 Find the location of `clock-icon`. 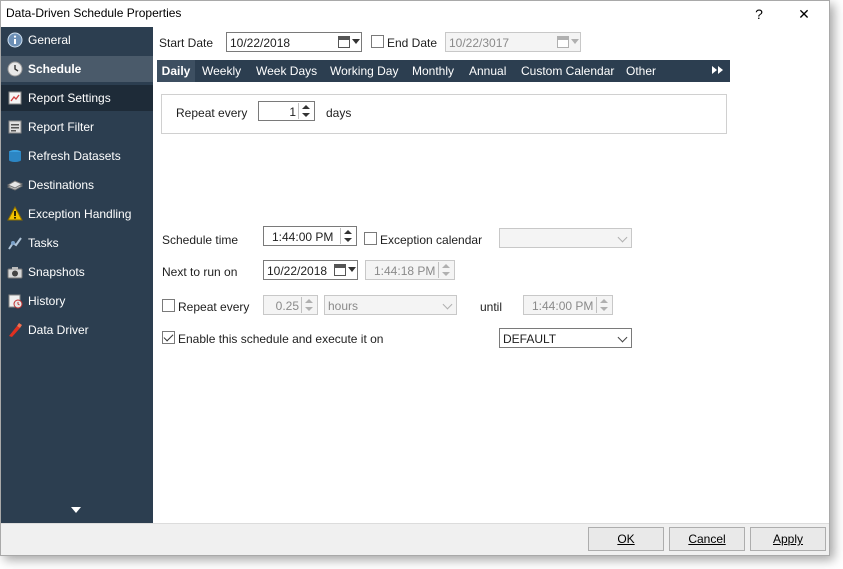

clock-icon is located at coordinates (15, 69).